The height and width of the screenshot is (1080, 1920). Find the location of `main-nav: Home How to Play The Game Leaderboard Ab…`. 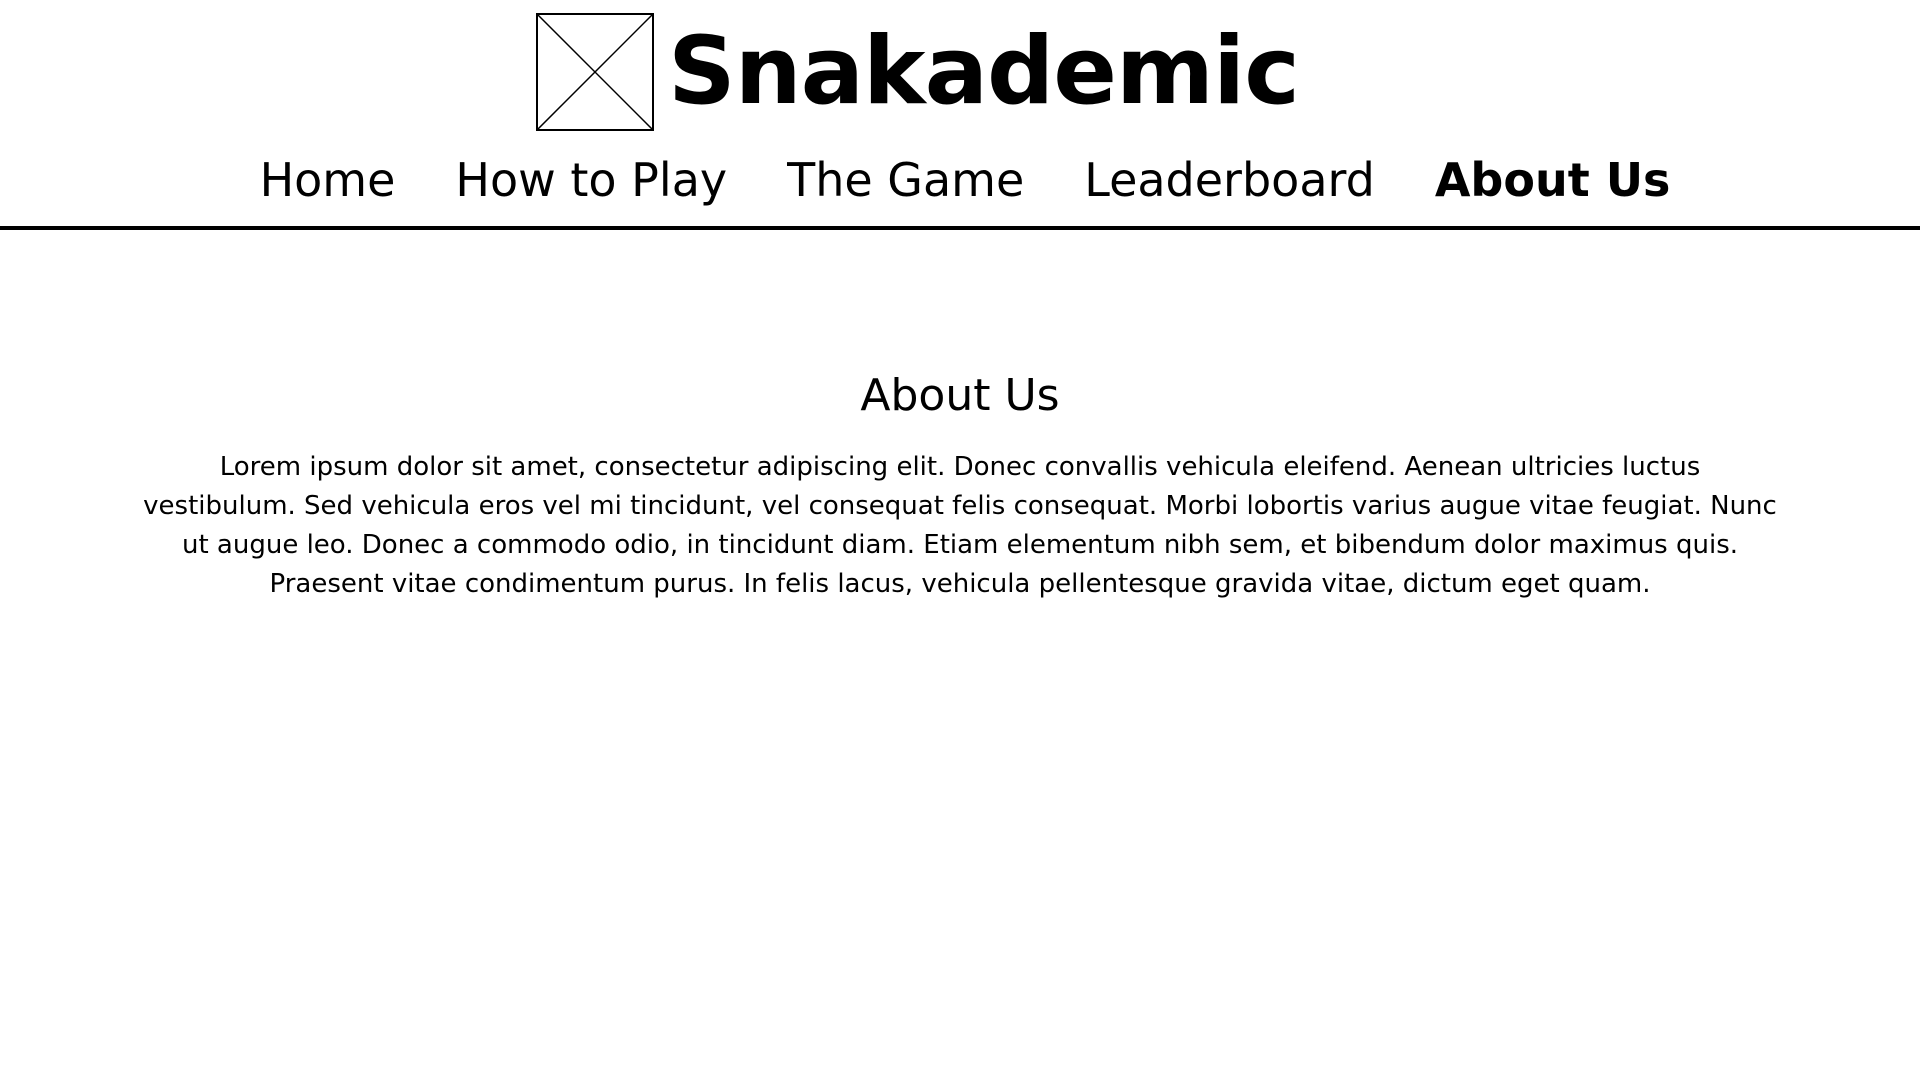

main-nav: Home How to Play The Game Leaderboard Ab… is located at coordinates (960, 180).